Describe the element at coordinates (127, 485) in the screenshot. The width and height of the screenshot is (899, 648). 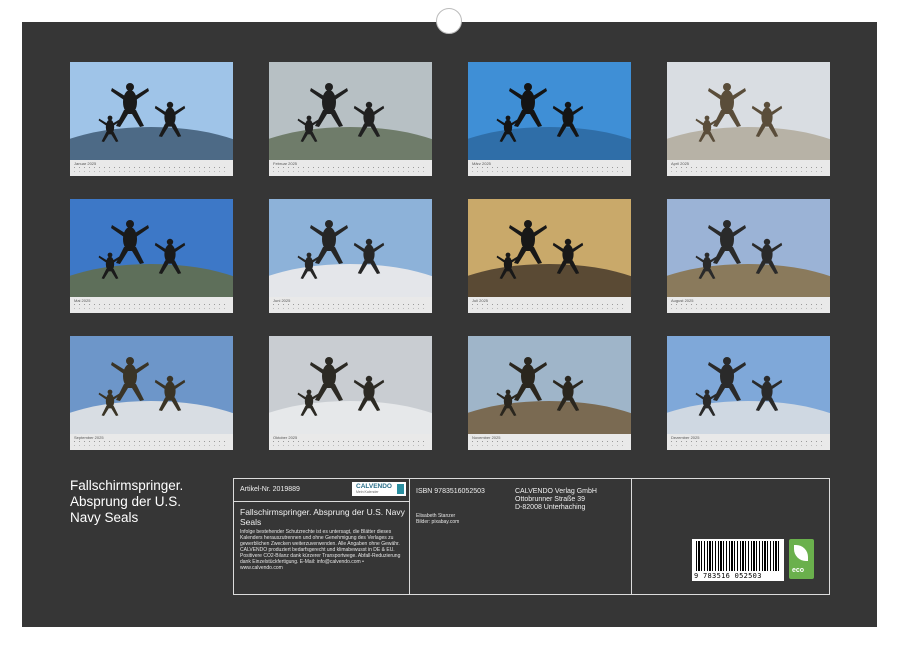
I see `calendar-title-line: Fallschirmspringer.` at that location.